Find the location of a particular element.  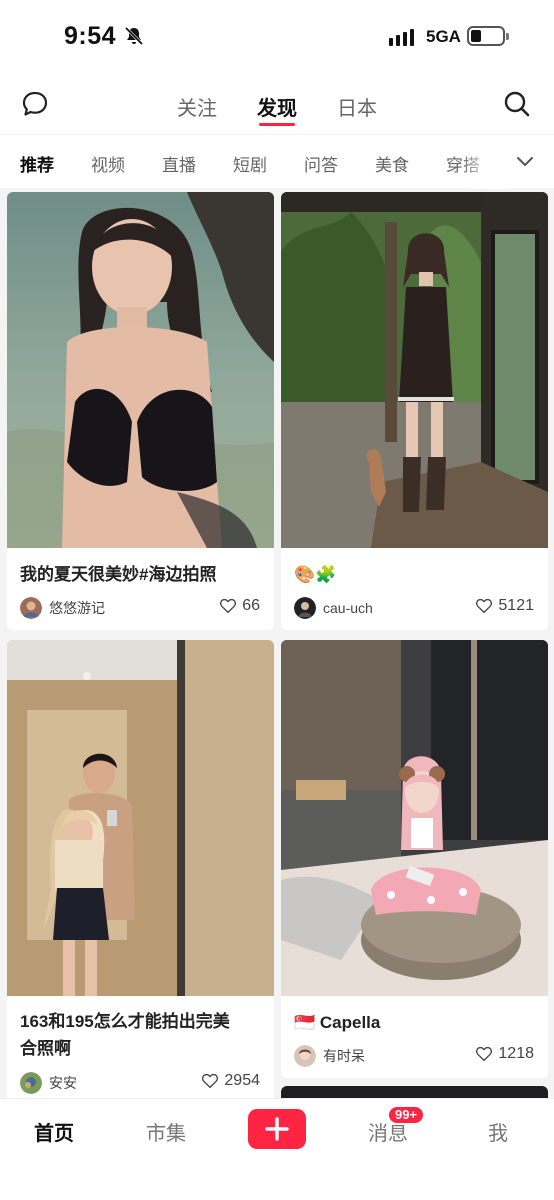

tab-japan: 日本 is located at coordinates (357, 109).